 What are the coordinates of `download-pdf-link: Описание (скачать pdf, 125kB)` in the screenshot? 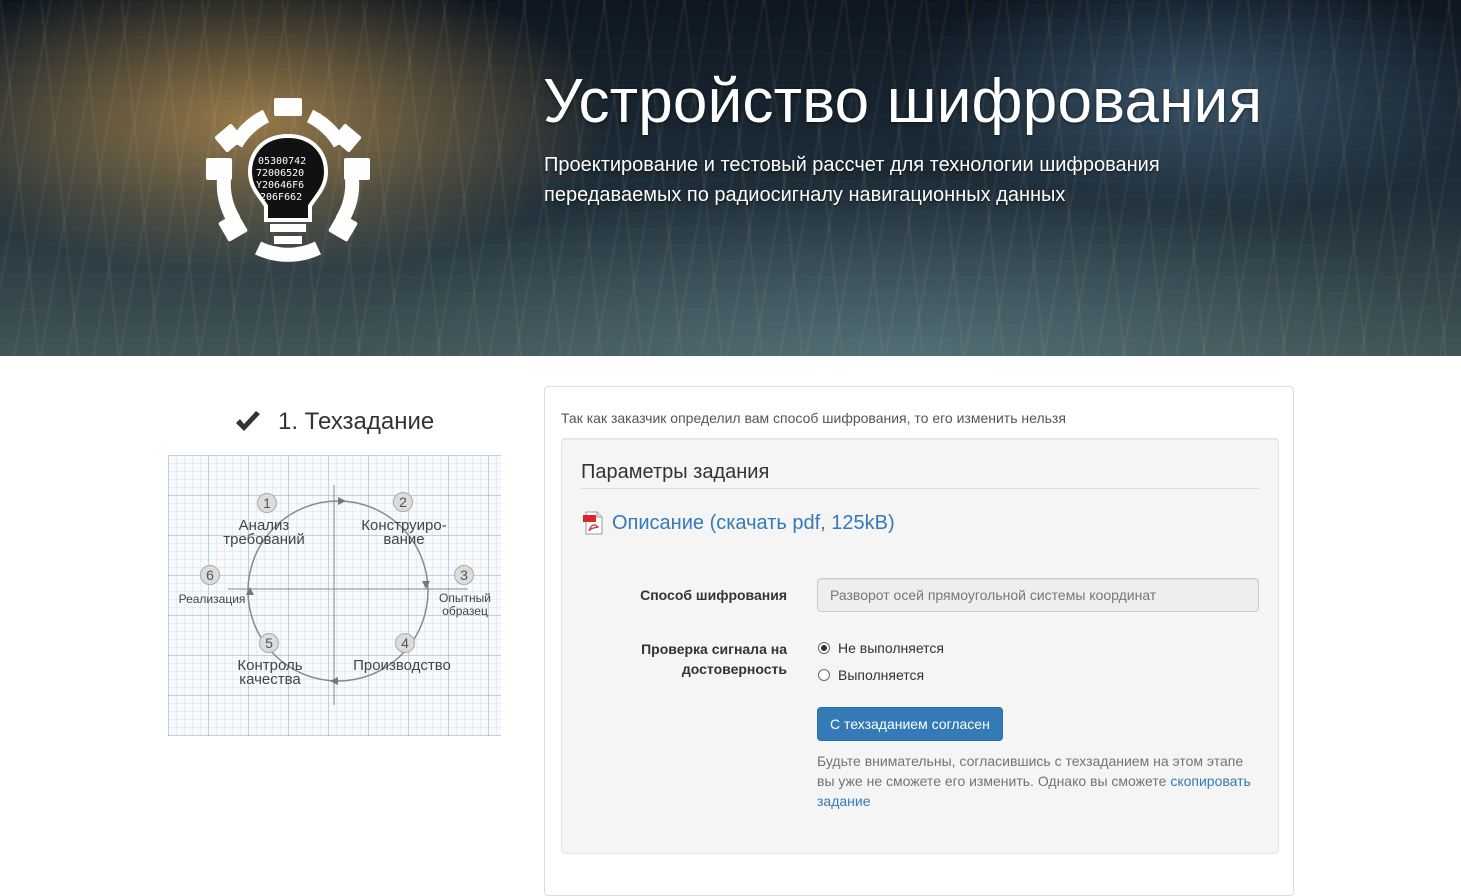 It's located at (738, 523).